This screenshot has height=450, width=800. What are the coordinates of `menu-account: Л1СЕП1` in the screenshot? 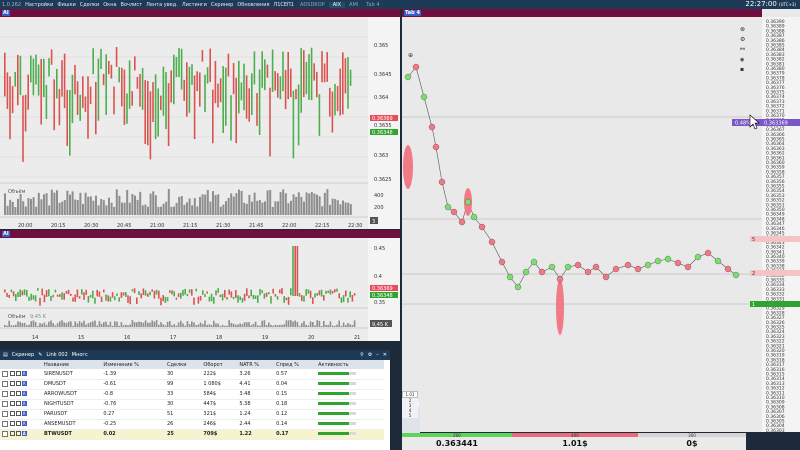 It's located at (283, 5).